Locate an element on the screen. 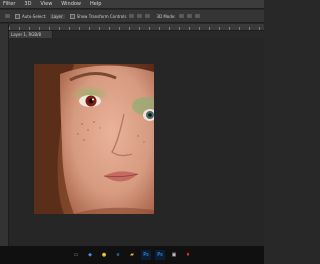  app-red-icon: ♦ is located at coordinates (188, 255).